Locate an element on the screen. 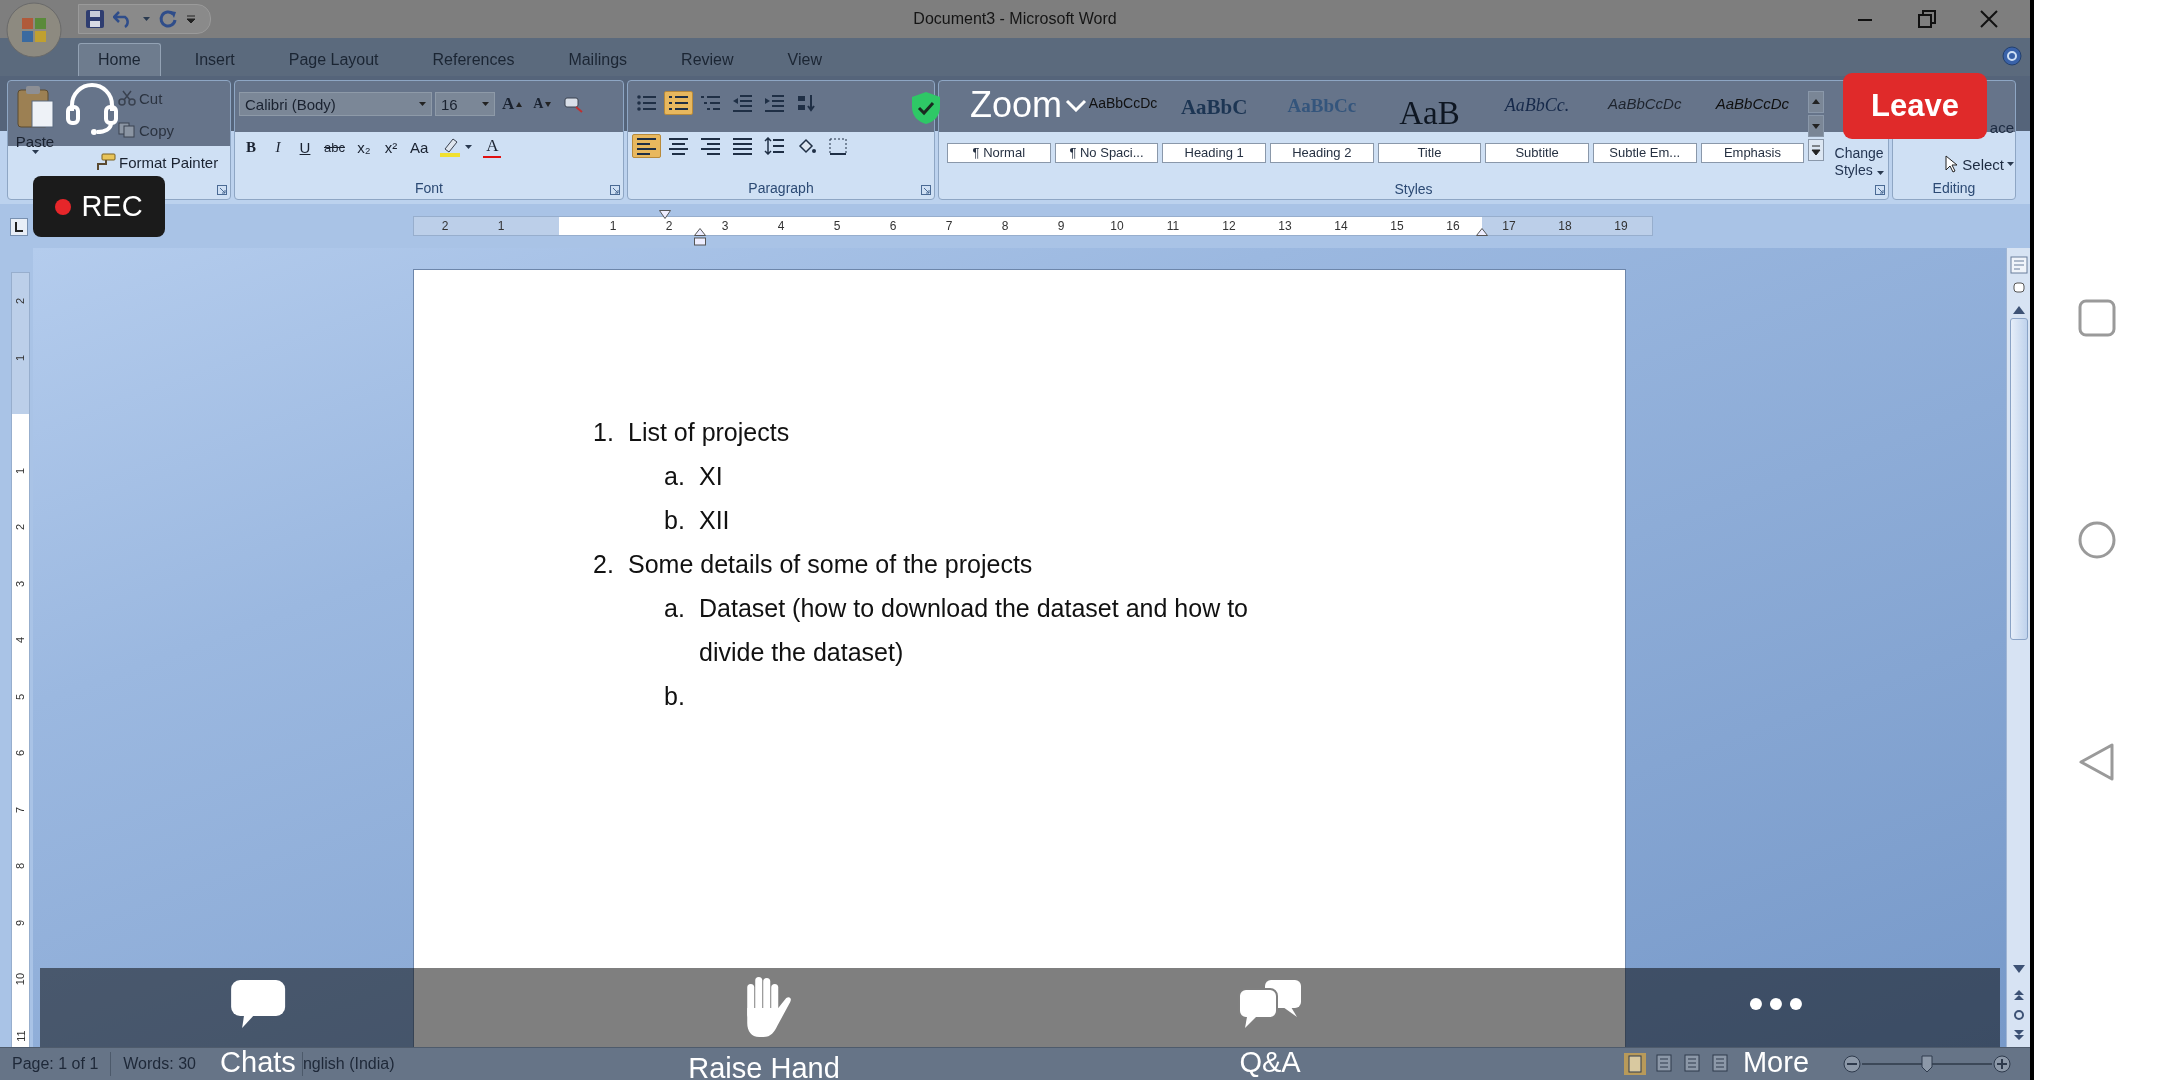  ribbon-tab: View is located at coordinates (804, 59).